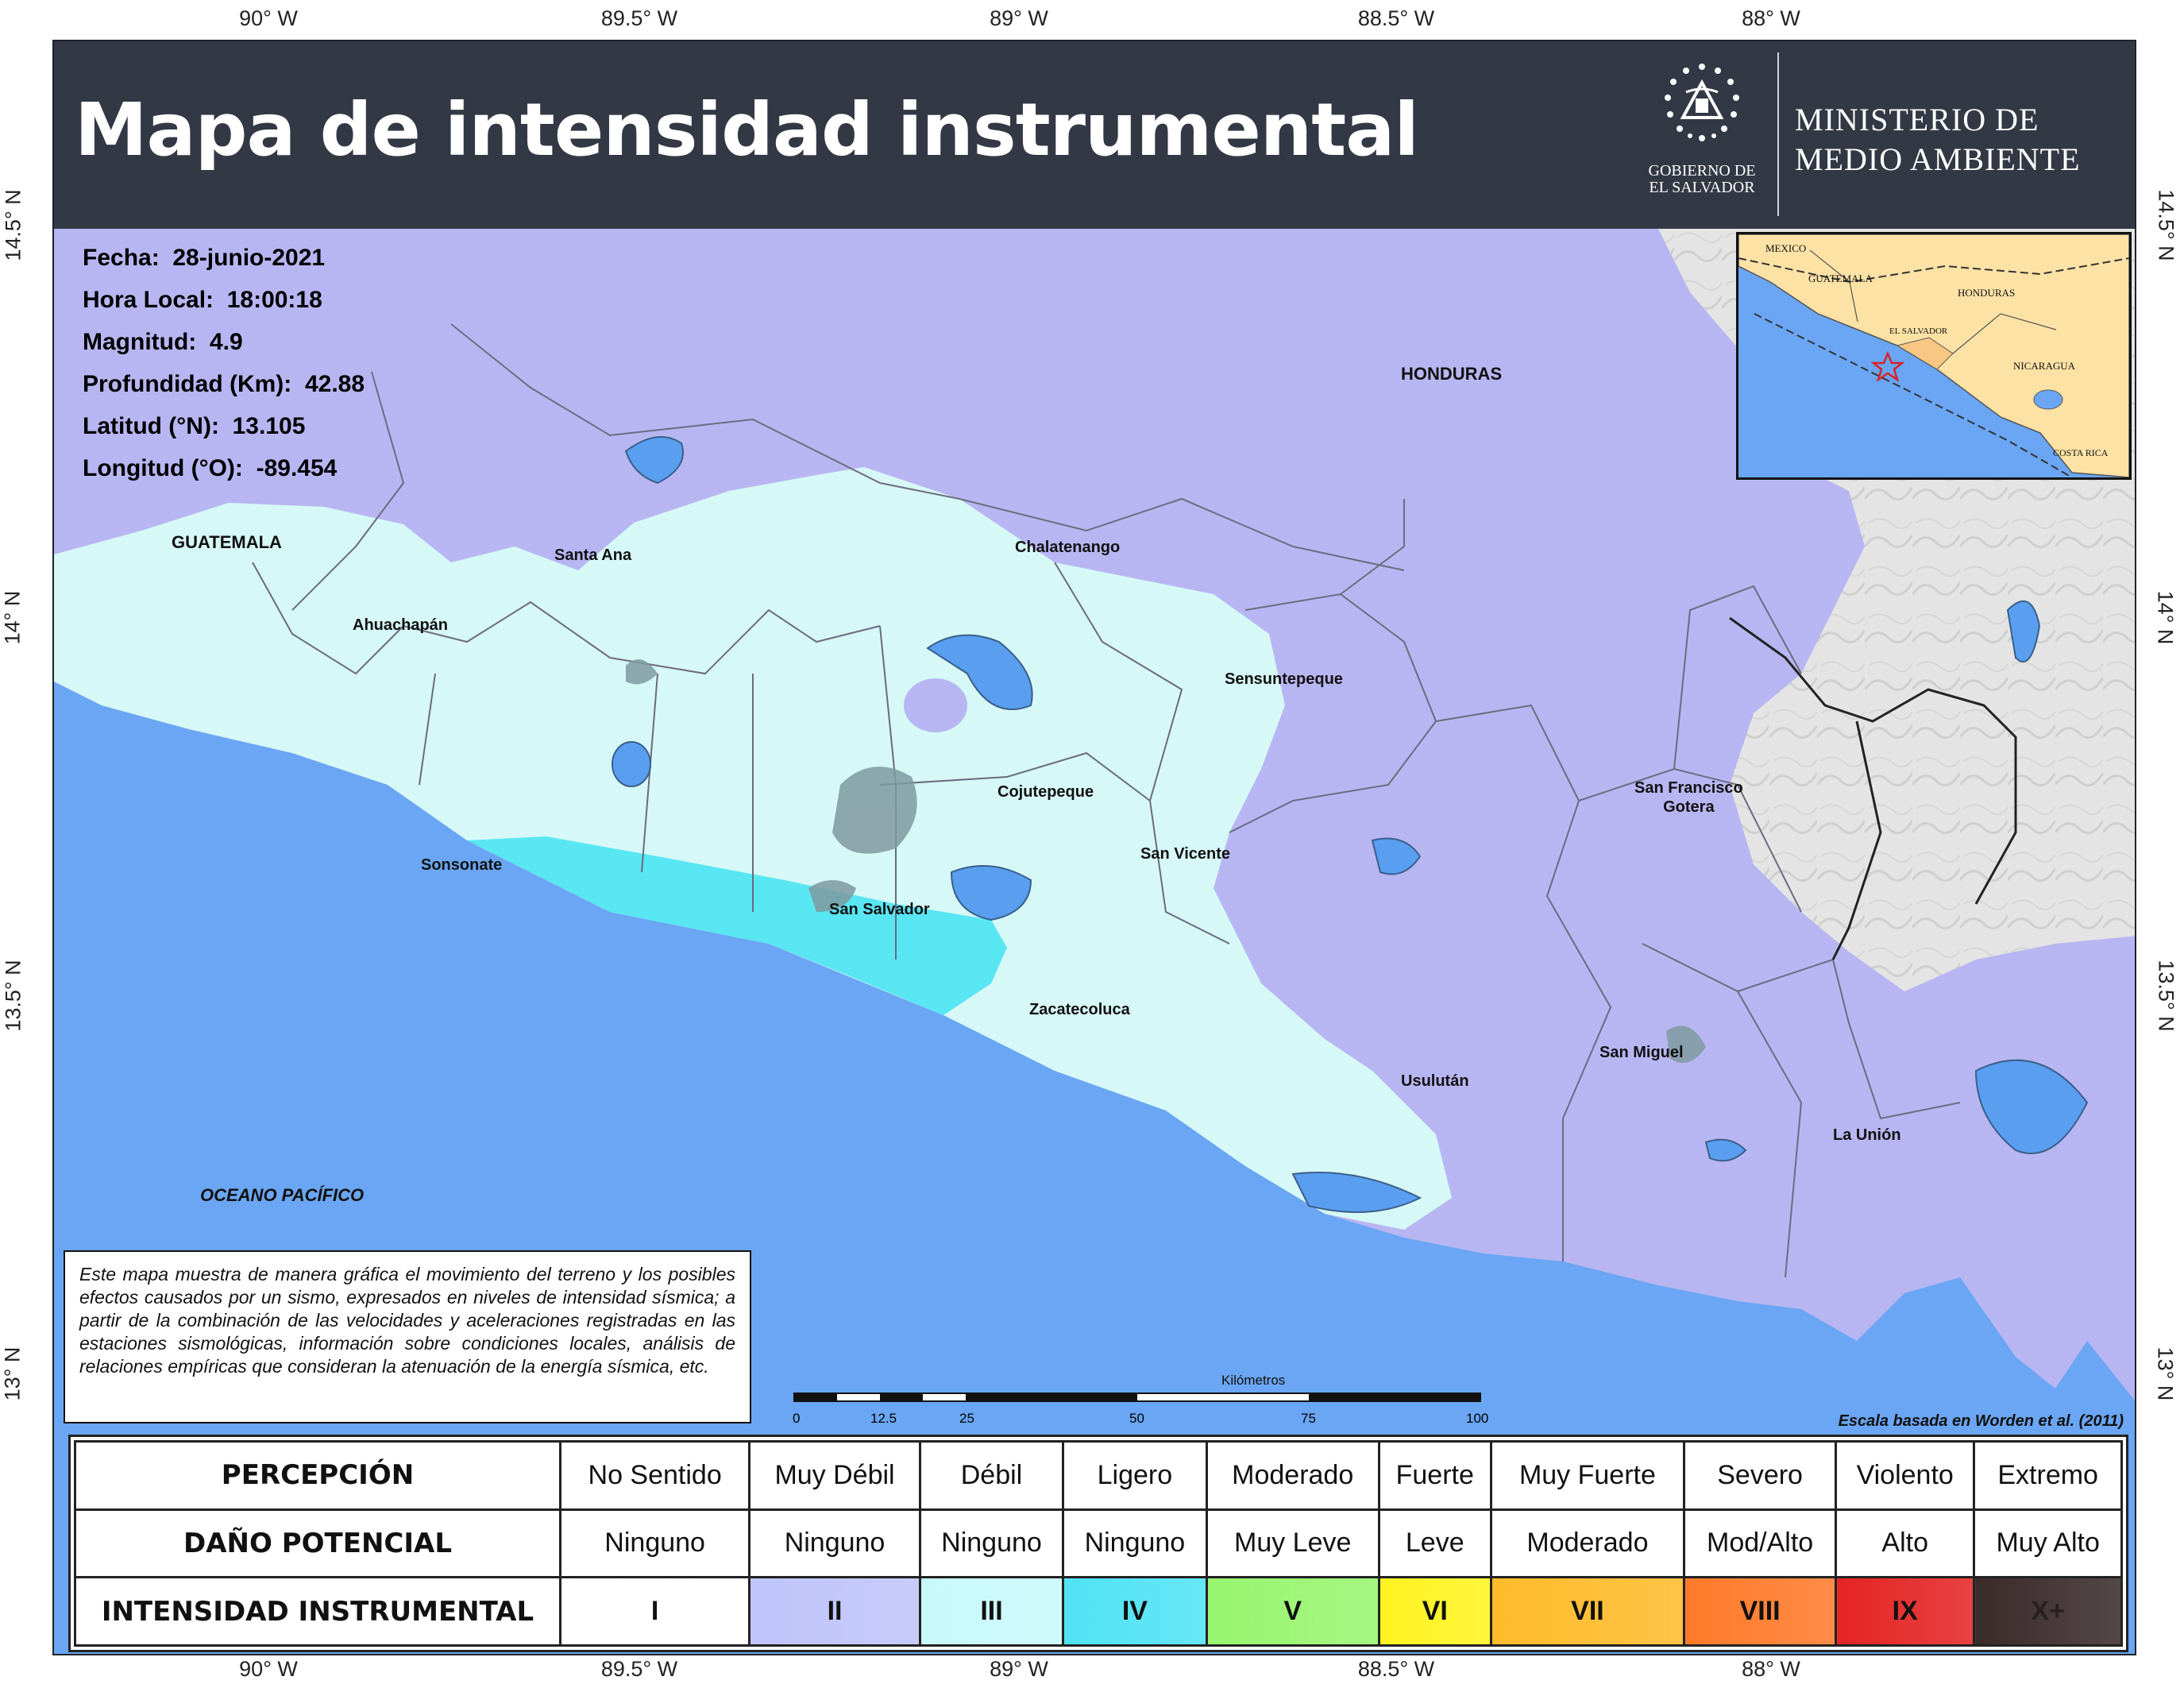 The width and height of the screenshot is (2184, 1688). I want to click on info-row-magnitude: Magnitud: 4.9, so click(163, 342).